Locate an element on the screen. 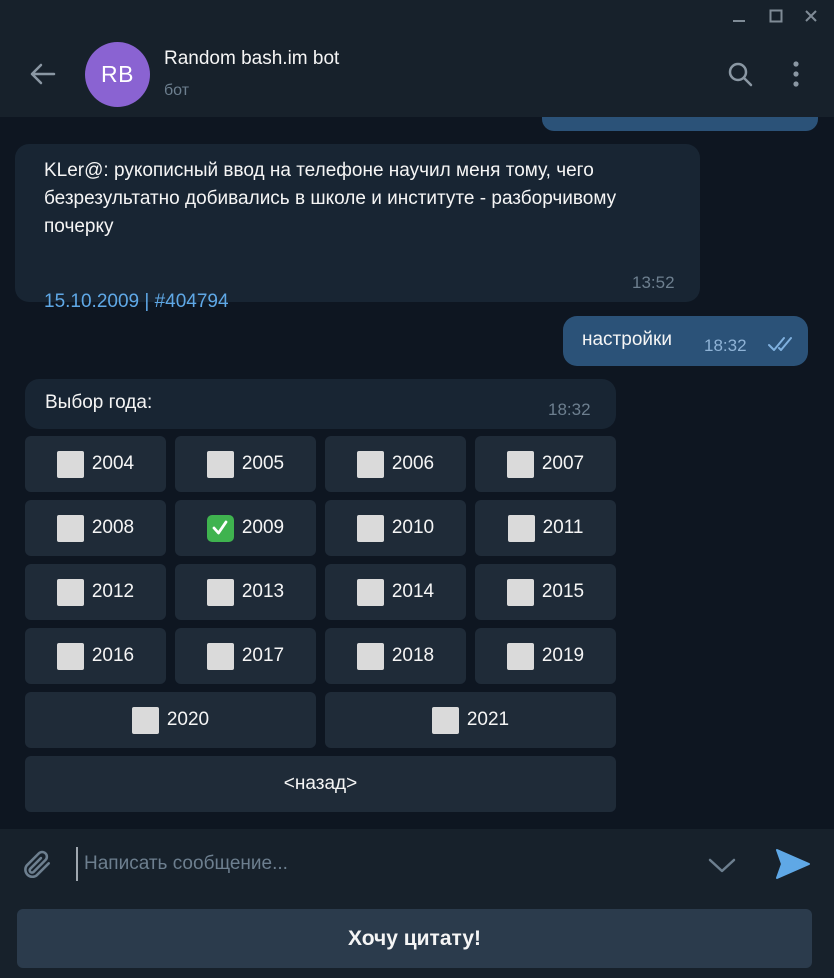 Image resolution: width=834 pixels, height=978 pixels. year-button-label: 2013 is located at coordinates (263, 591).